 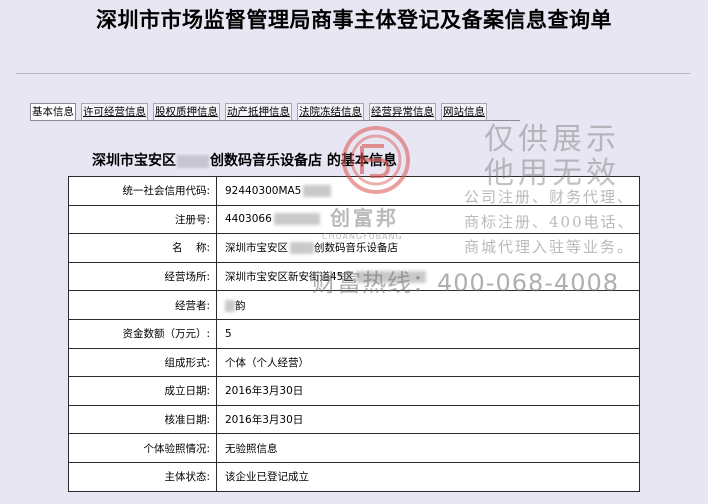 I want to click on address-value: 深圳市宝安区新安街道45区, so click(x=289, y=277).